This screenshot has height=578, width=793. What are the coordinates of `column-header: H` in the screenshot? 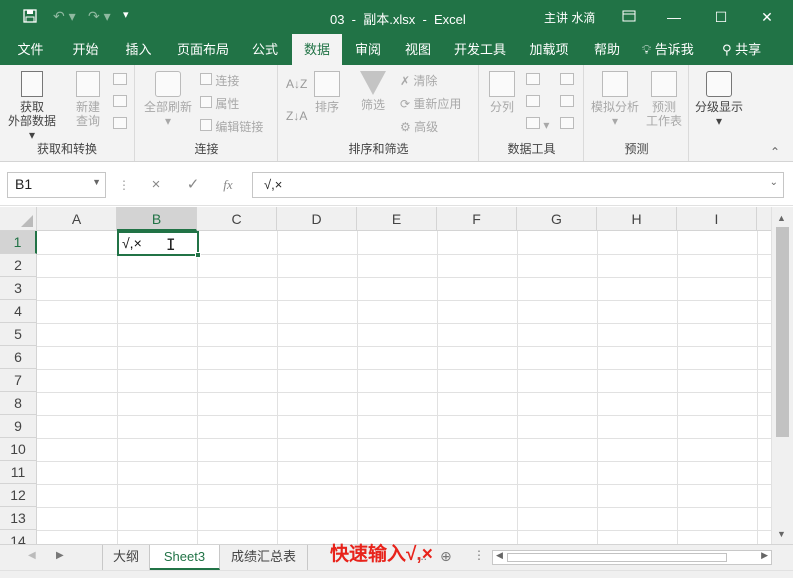 It's located at (637, 219).